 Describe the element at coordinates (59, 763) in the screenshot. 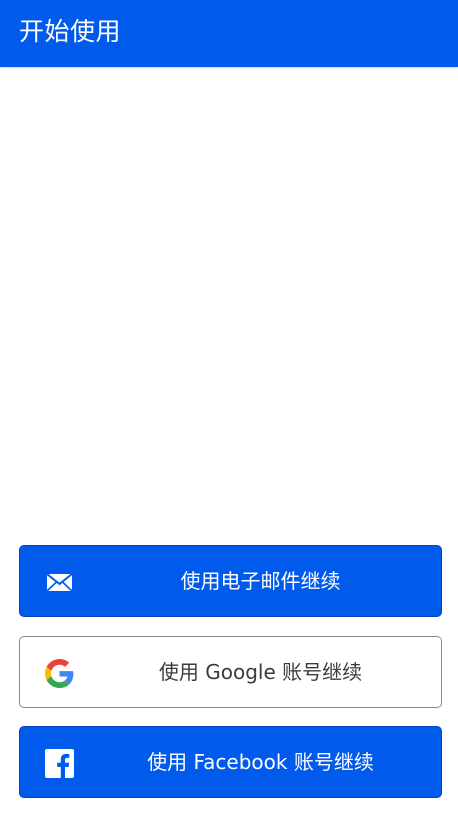

I see `facebook-icon` at that location.